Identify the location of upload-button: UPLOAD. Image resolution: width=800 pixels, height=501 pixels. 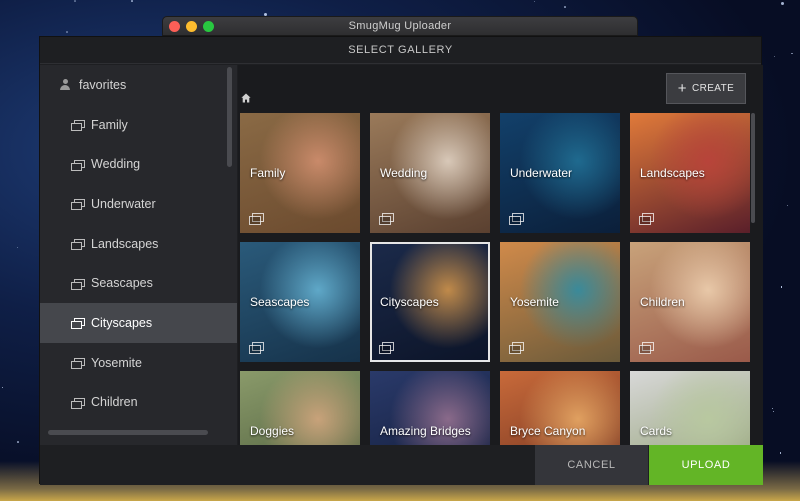
(706, 465).